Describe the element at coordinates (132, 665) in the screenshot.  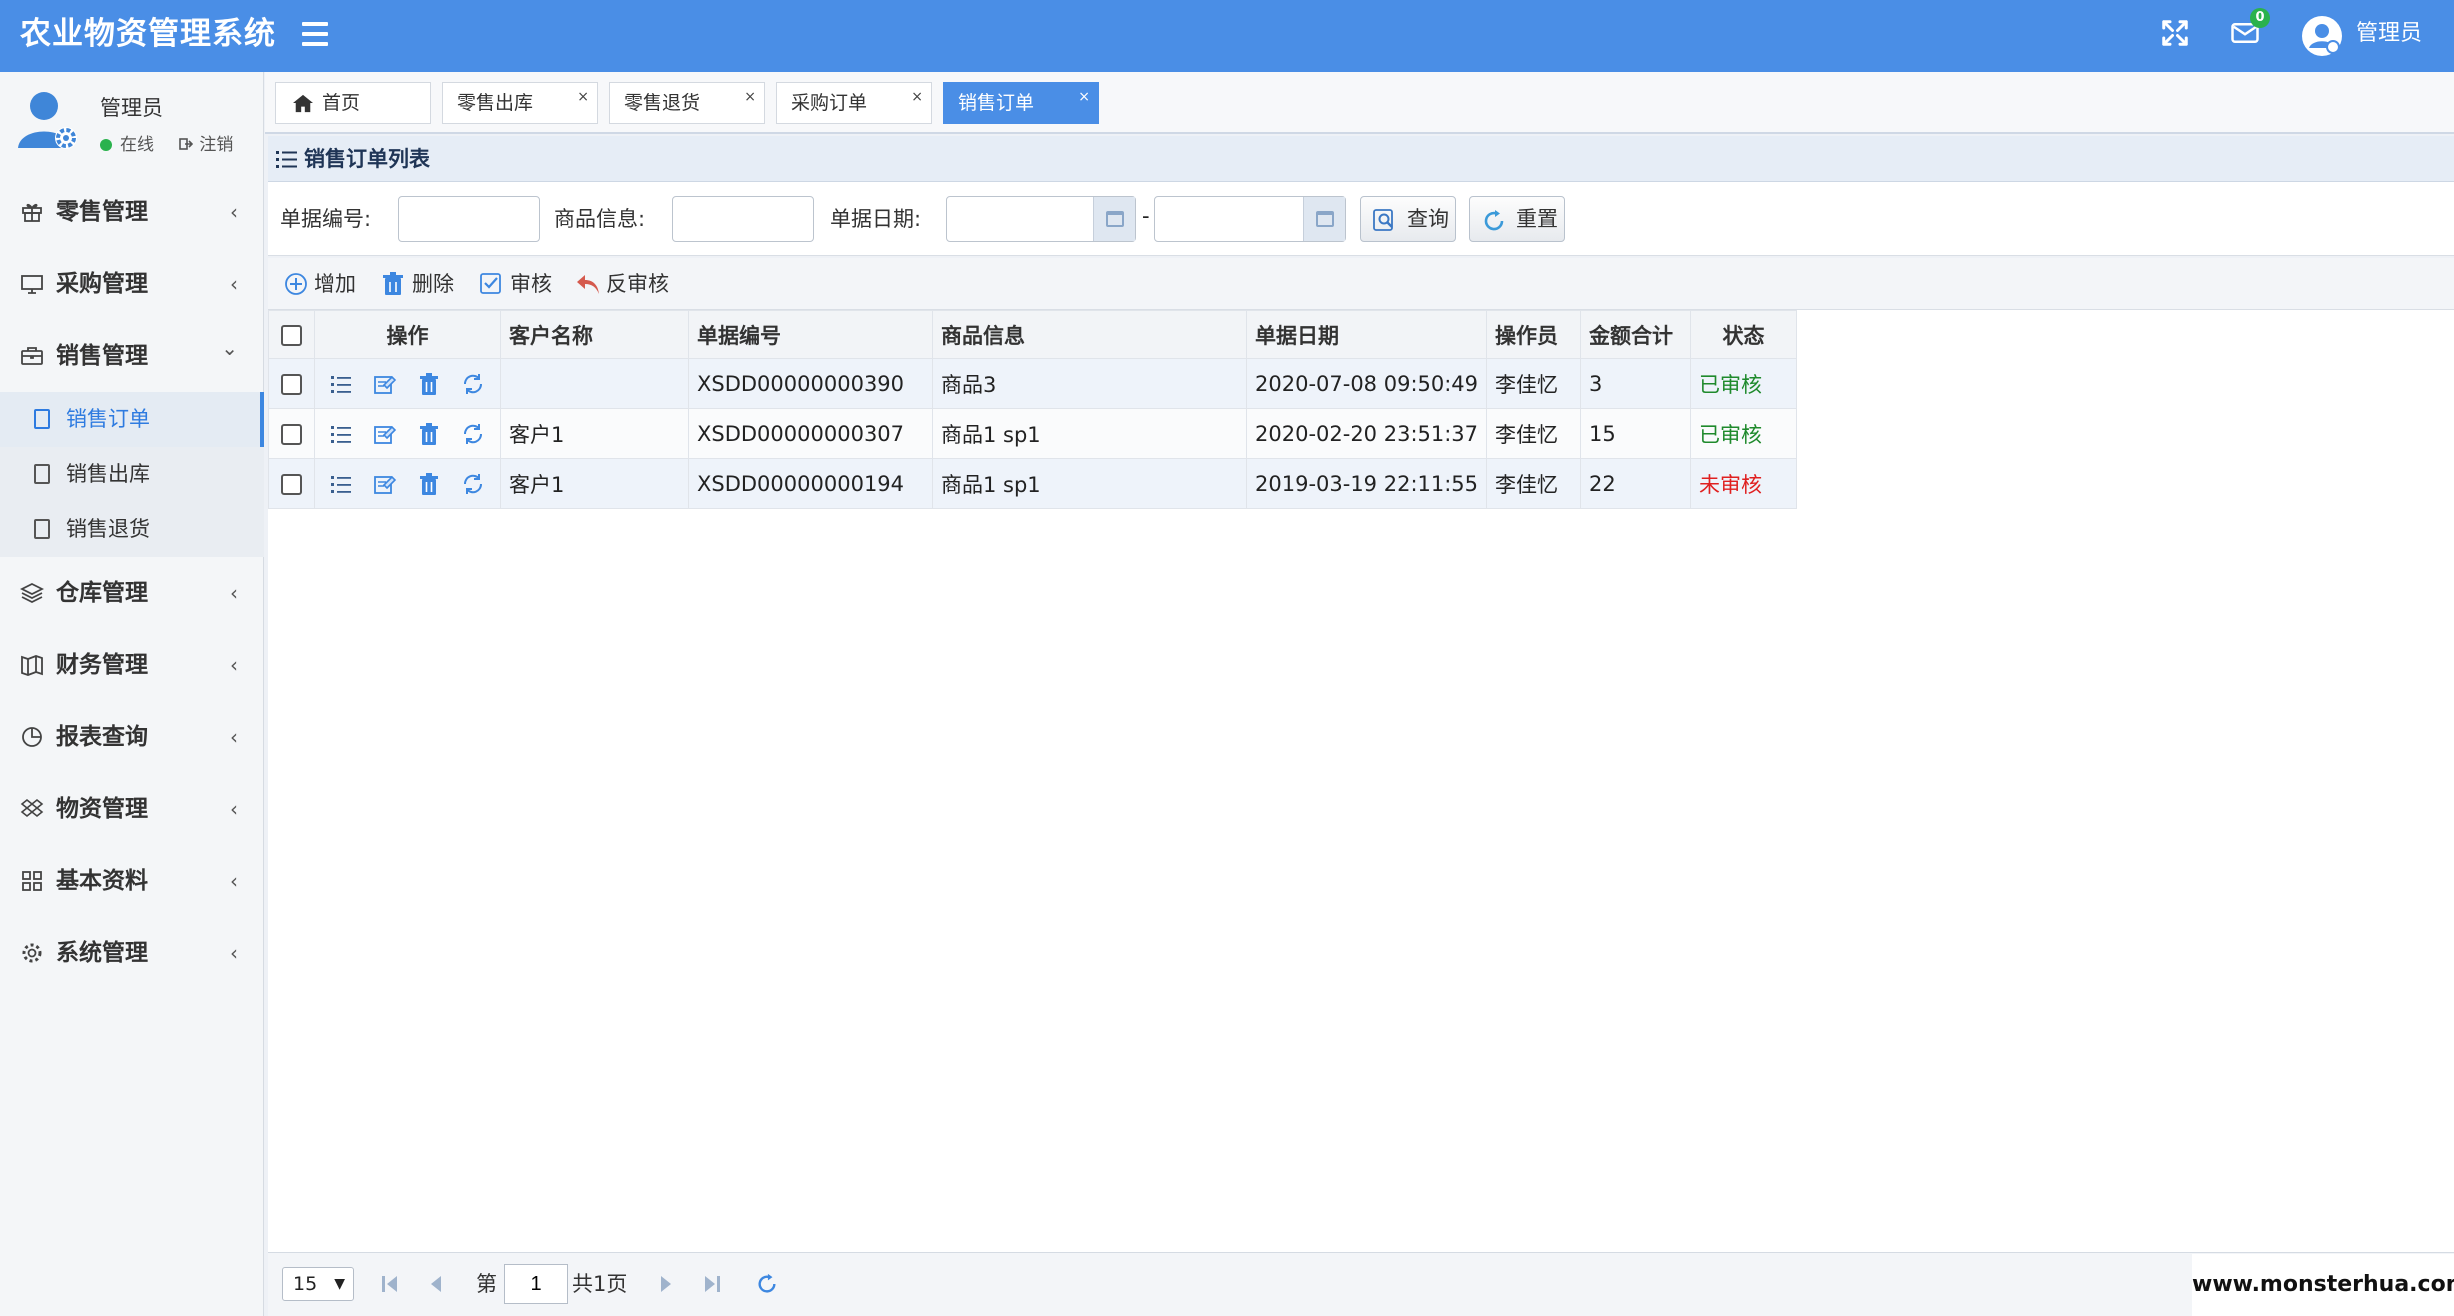
I see `sidebar-item-finance: 财务管理 ‹` at that location.